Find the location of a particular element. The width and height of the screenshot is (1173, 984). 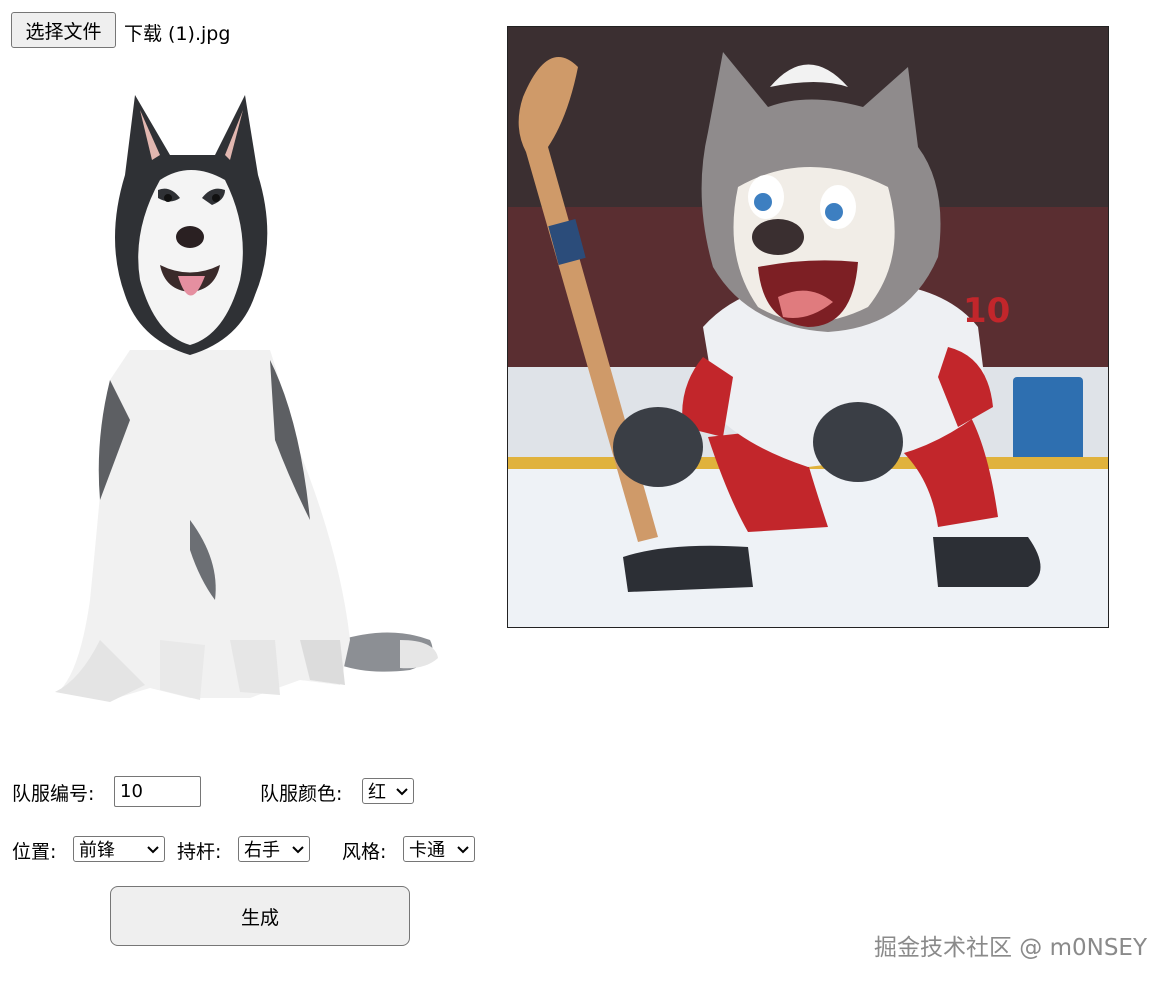

jersey-number-mark: 10 is located at coordinates (986, 311).